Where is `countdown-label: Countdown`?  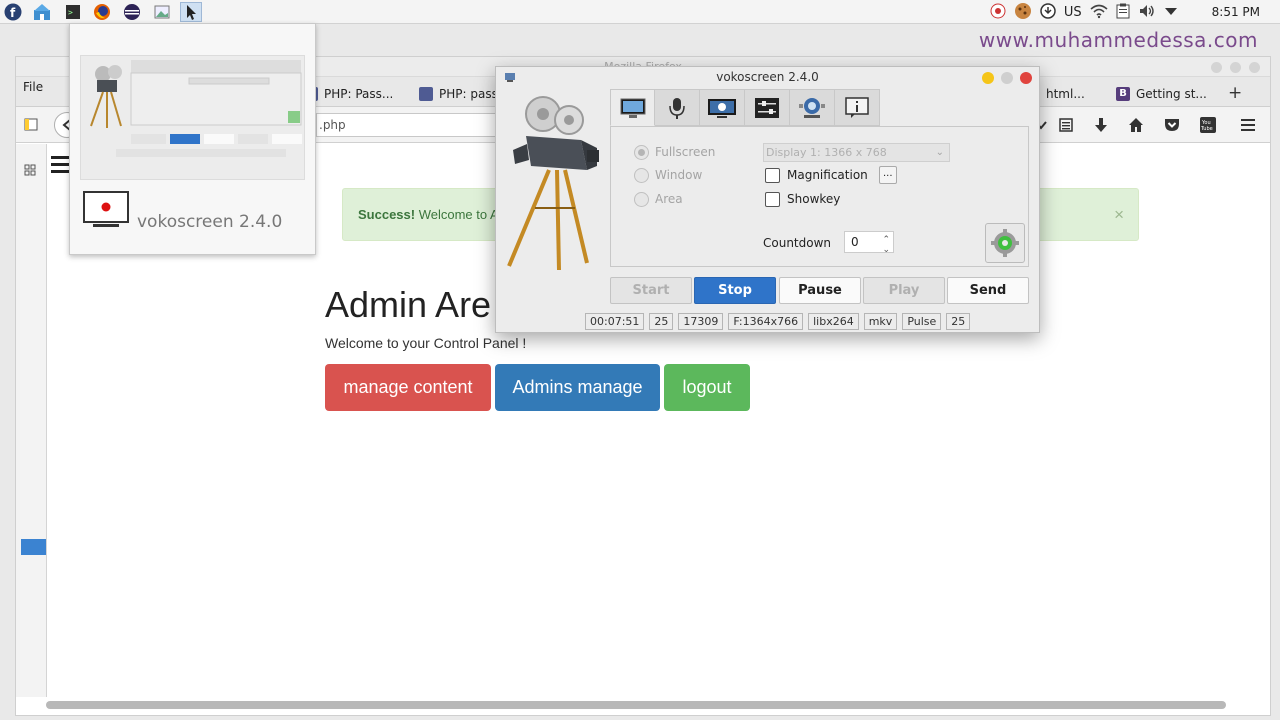
countdown-label: Countdown is located at coordinates (797, 243).